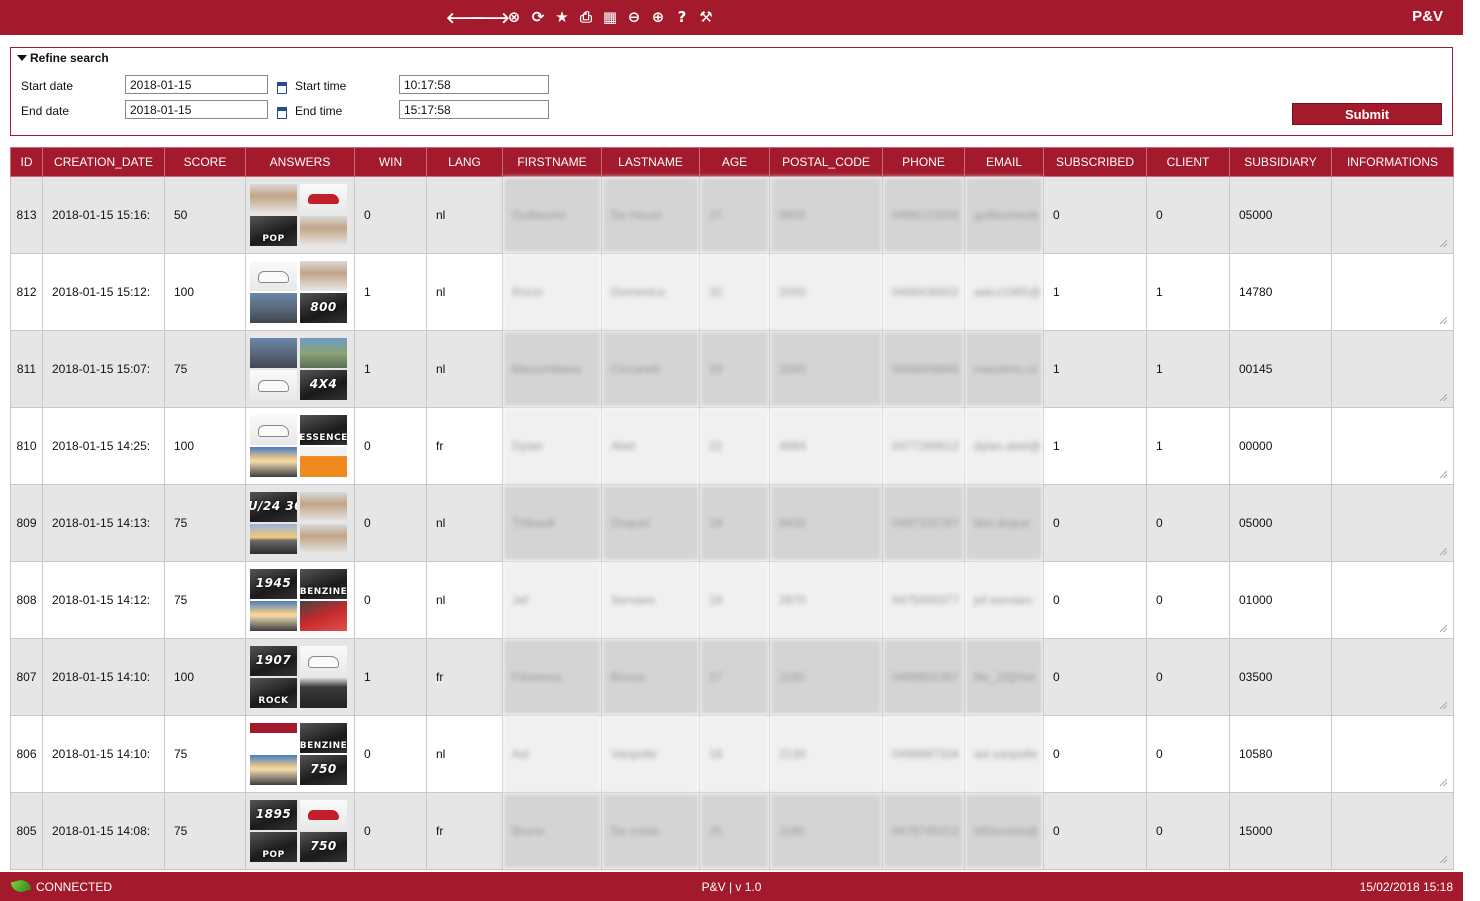 Image resolution: width=1480 pixels, height=901 pixels. What do you see at coordinates (464, 369) in the screenshot?
I see `cell-lang: nl` at bounding box center [464, 369].